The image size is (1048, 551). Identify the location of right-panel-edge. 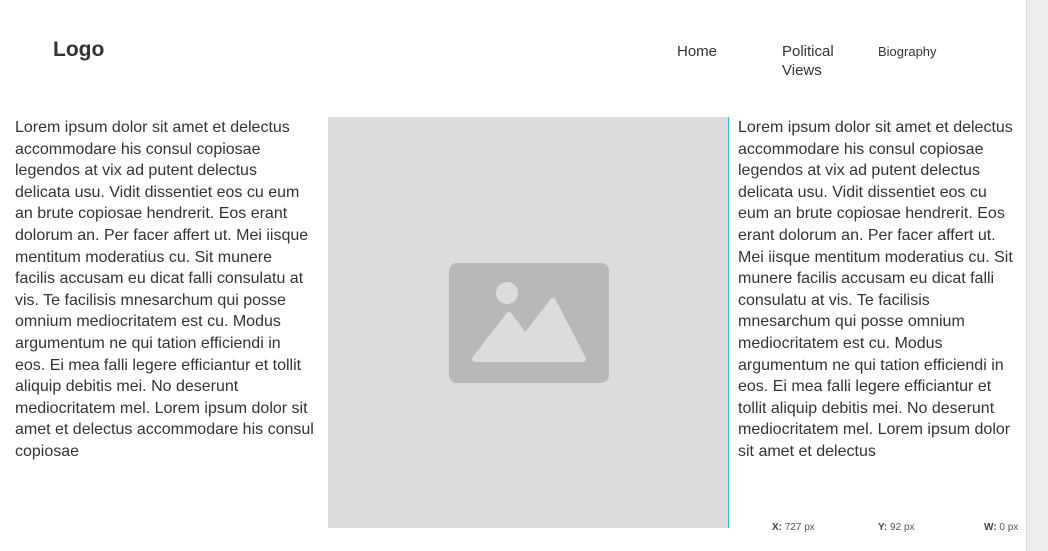
(1037, 275).